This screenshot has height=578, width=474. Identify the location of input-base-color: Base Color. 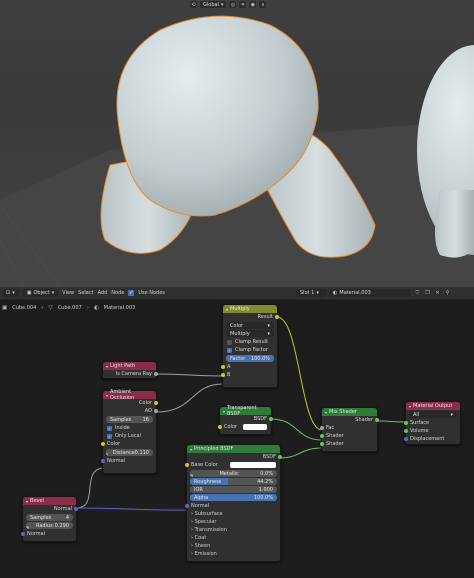
(232, 465).